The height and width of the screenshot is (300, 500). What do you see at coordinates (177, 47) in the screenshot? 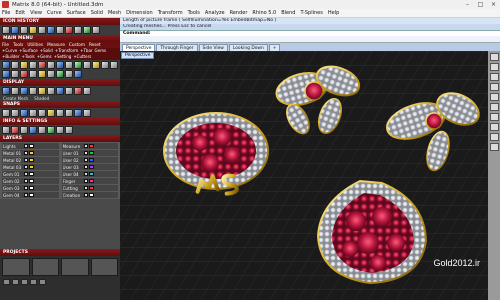
I see `tab-through-finger: Through Finger` at bounding box center [177, 47].